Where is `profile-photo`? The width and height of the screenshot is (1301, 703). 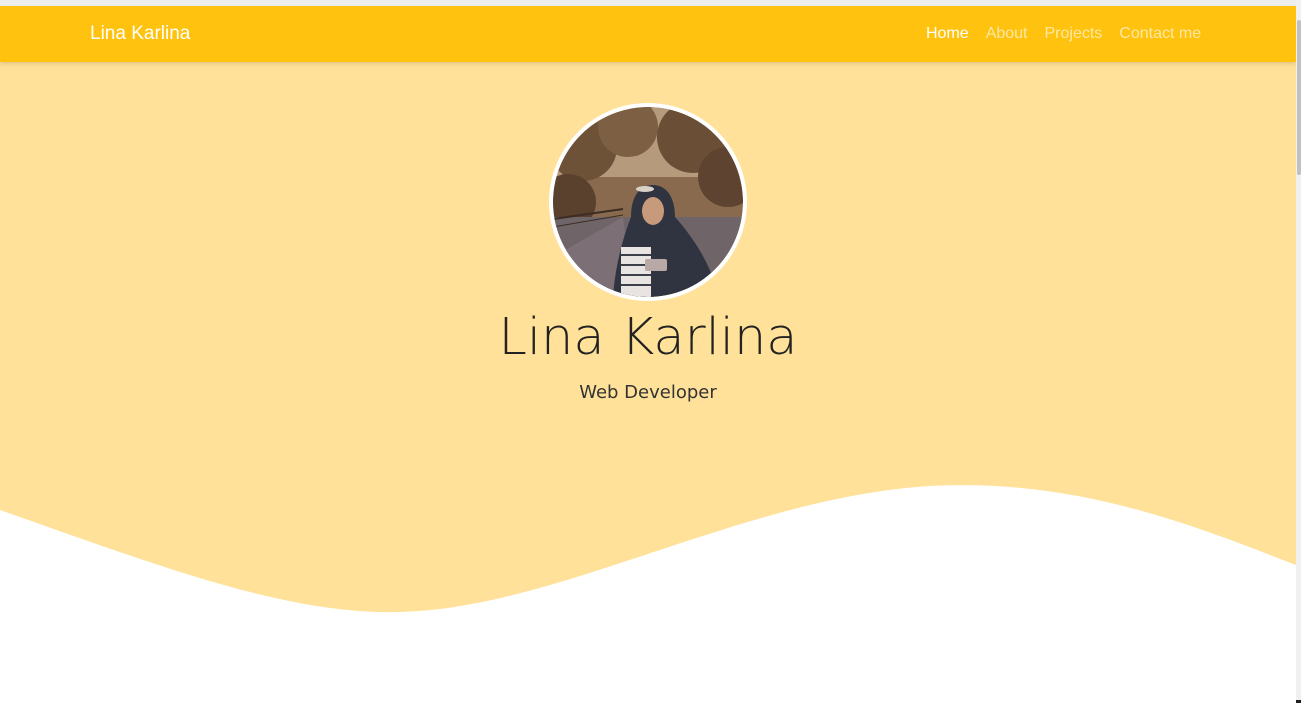
profile-photo is located at coordinates (648, 202).